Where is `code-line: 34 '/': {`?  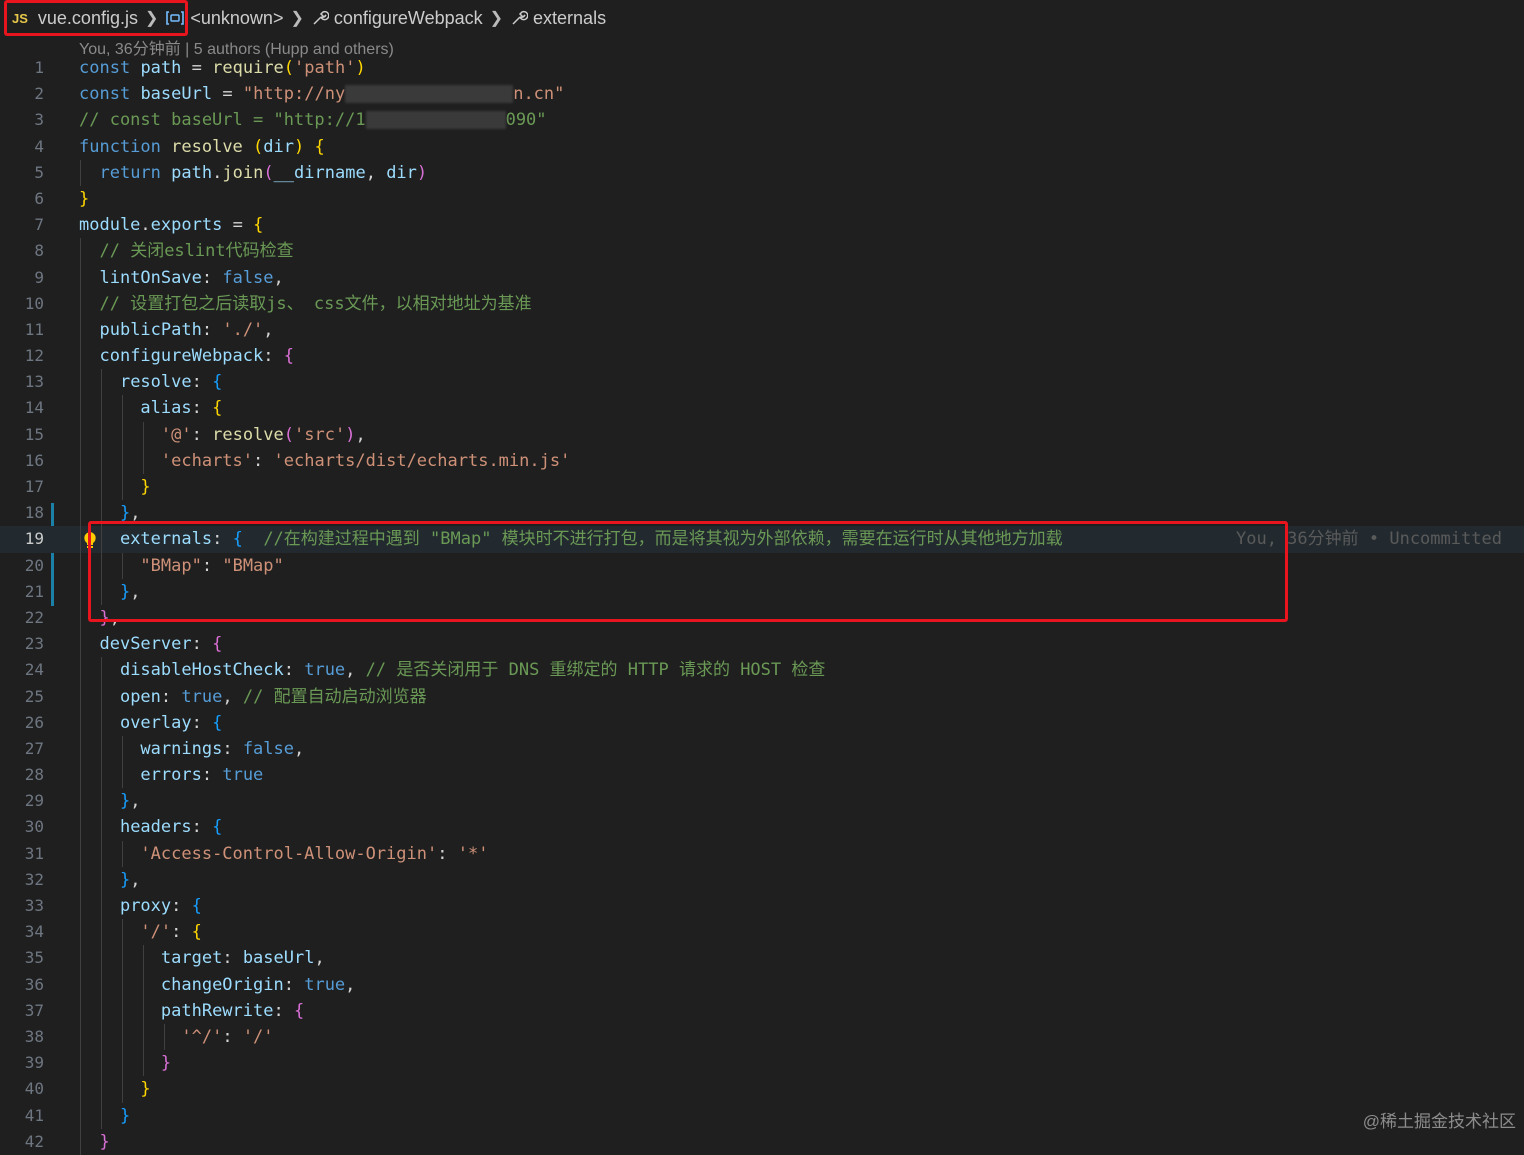
code-line: 34 '/': { is located at coordinates (762, 932).